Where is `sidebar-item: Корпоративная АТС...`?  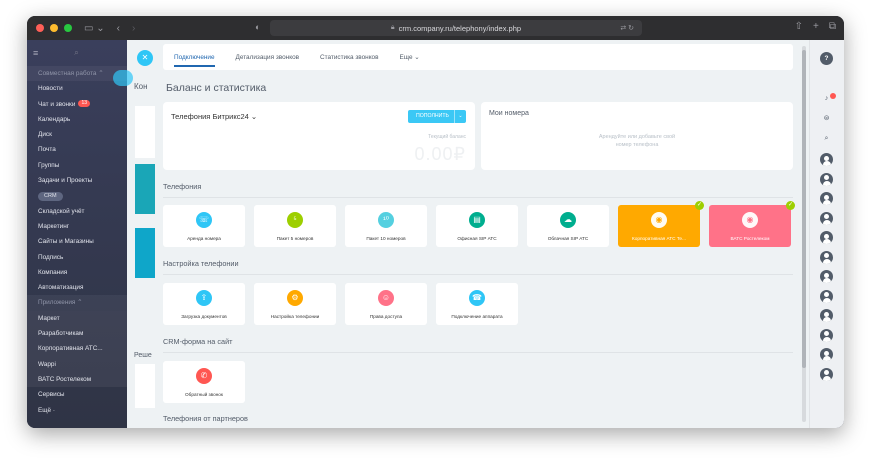 sidebar-item: Корпоративная АТС... is located at coordinates (77, 349).